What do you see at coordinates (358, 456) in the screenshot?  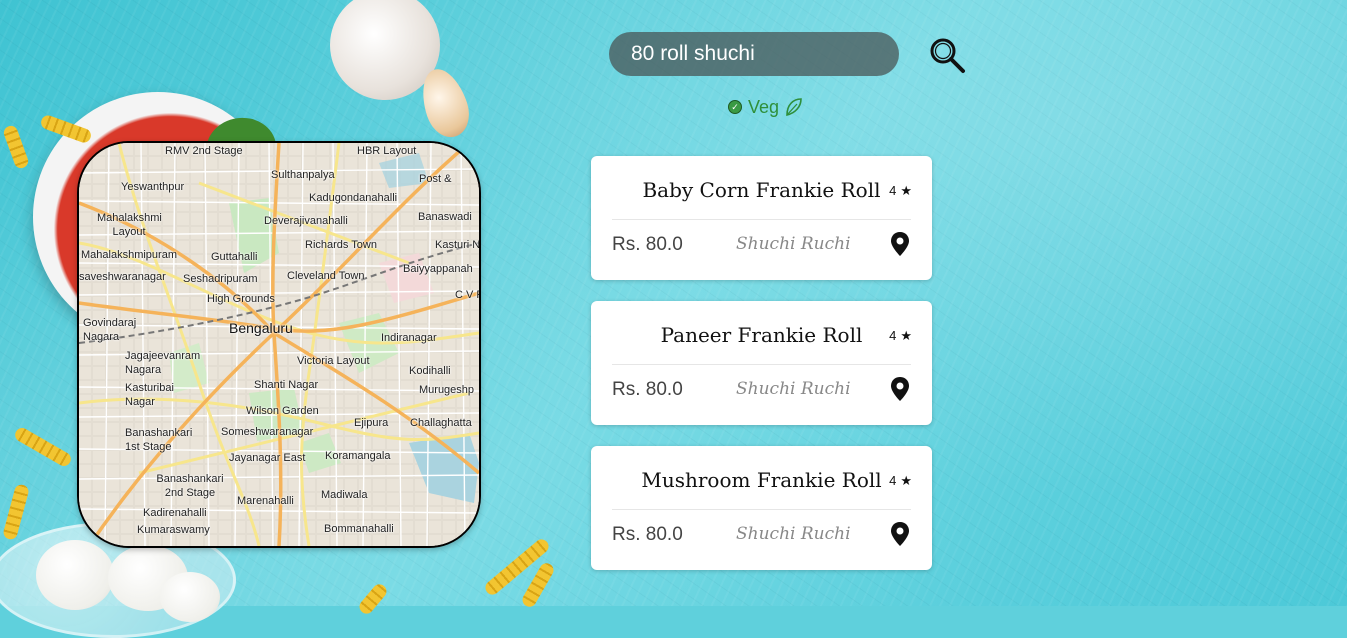 I see `map-label: Koramangala` at bounding box center [358, 456].